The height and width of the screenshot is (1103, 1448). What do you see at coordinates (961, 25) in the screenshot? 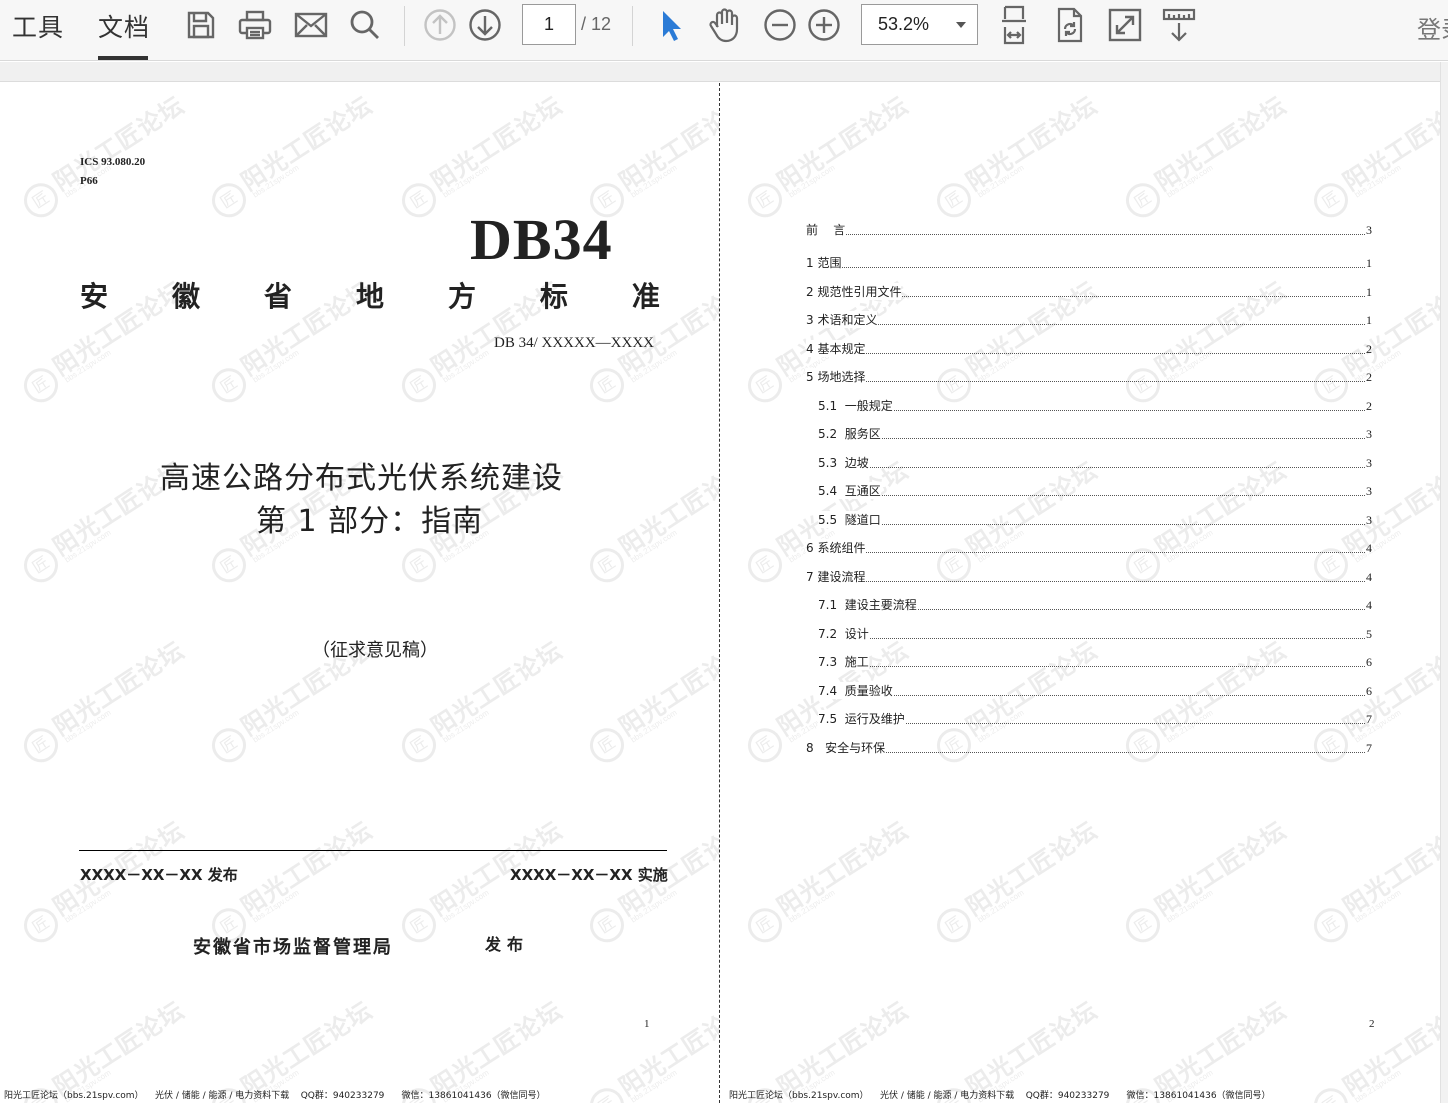
I see `chevron-down-icon` at bounding box center [961, 25].